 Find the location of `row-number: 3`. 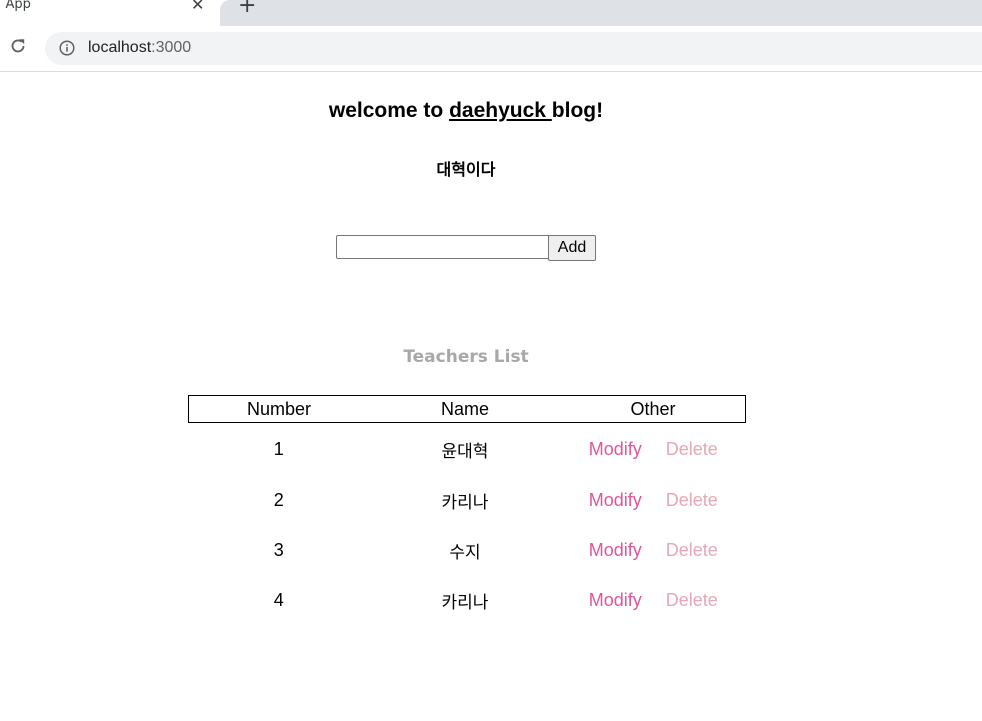

row-number: 3 is located at coordinates (278, 549).